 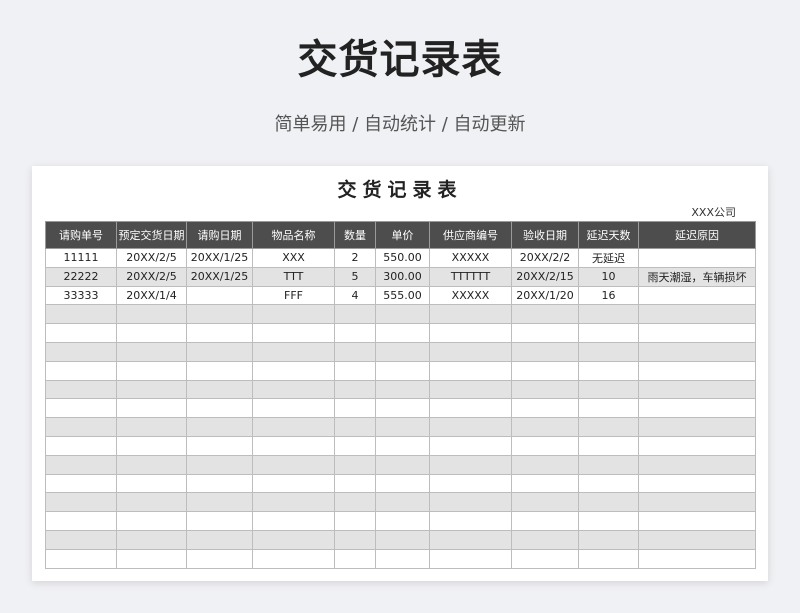 I want to click on table-cell: FFF, so click(x=293, y=295).